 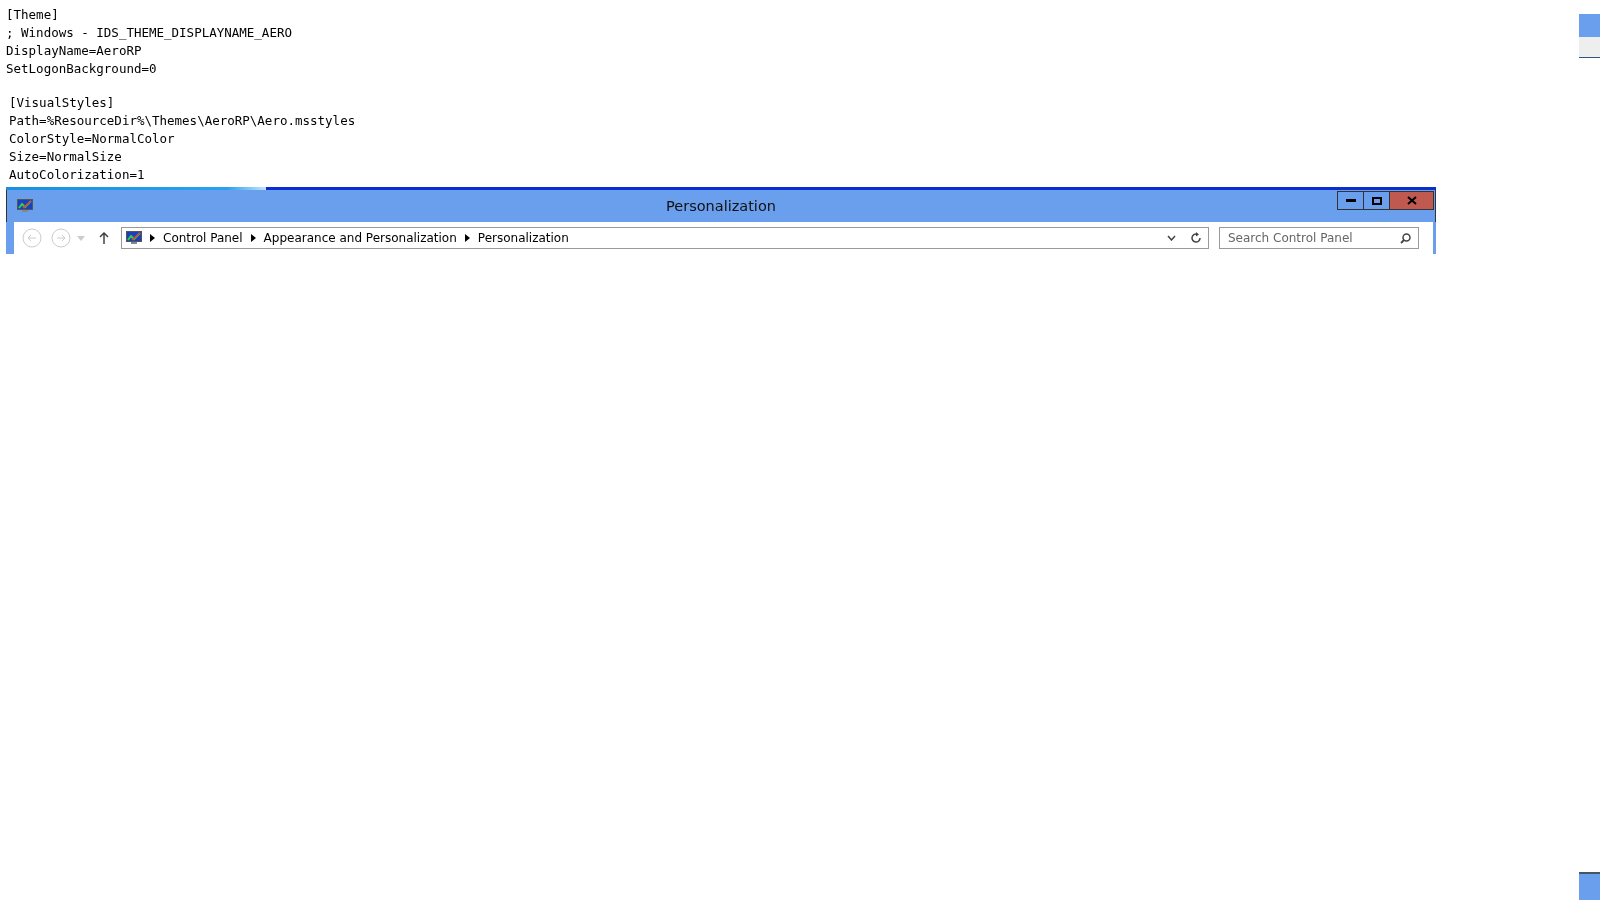 I want to click on code-line: ColorStyle=NormalColor, so click(x=92, y=139).